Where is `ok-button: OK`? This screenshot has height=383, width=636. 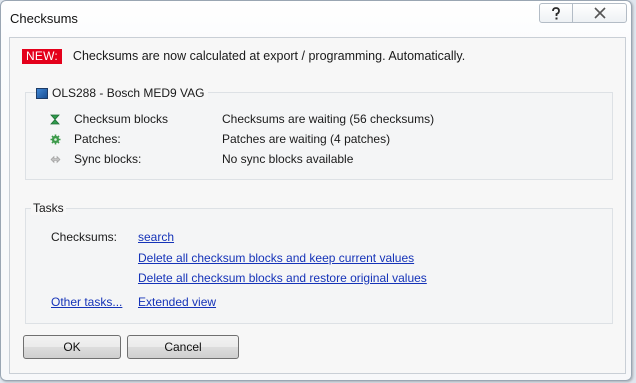 ok-button: OK is located at coordinates (72, 347).